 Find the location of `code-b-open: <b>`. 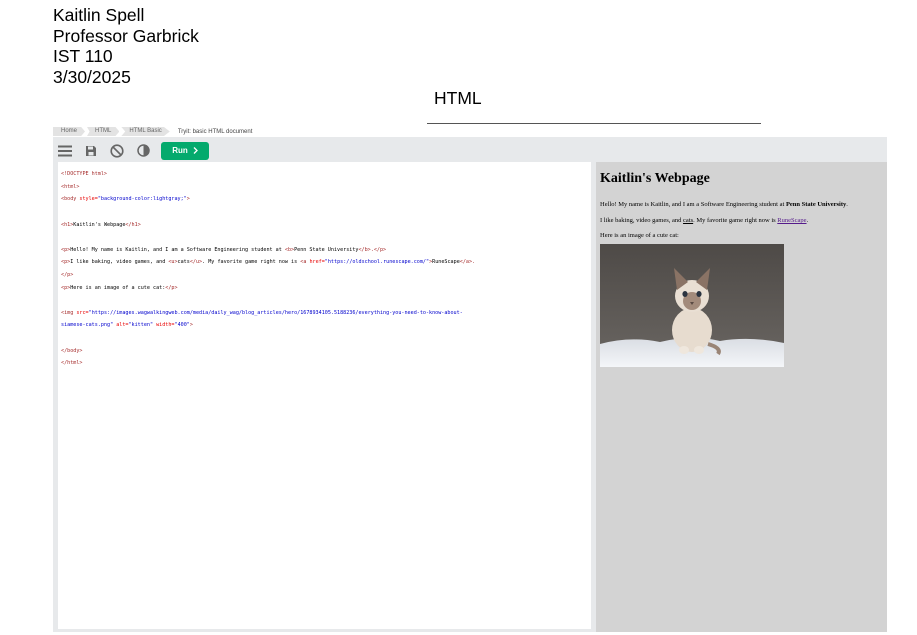

code-b-open: <b> is located at coordinates (289, 249).